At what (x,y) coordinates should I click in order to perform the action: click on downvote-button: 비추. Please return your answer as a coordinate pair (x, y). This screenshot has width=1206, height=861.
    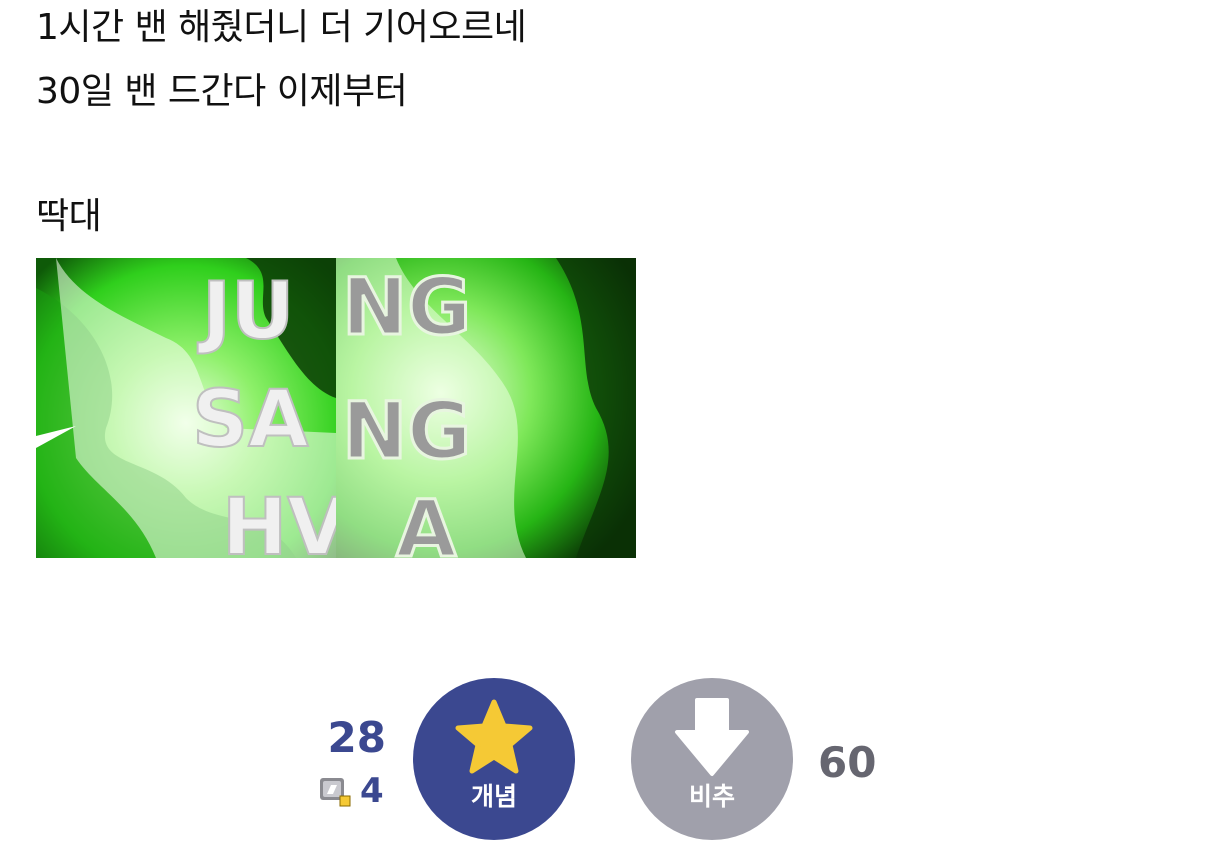
    Looking at the image, I should click on (712, 759).